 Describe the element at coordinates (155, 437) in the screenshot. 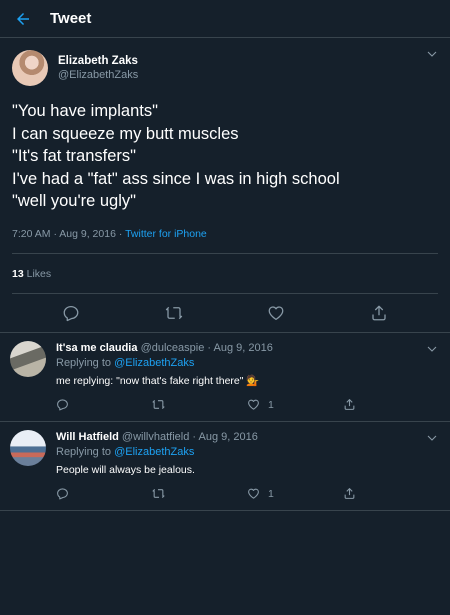

I see `reply-author-handle: @willvhatfield` at that location.